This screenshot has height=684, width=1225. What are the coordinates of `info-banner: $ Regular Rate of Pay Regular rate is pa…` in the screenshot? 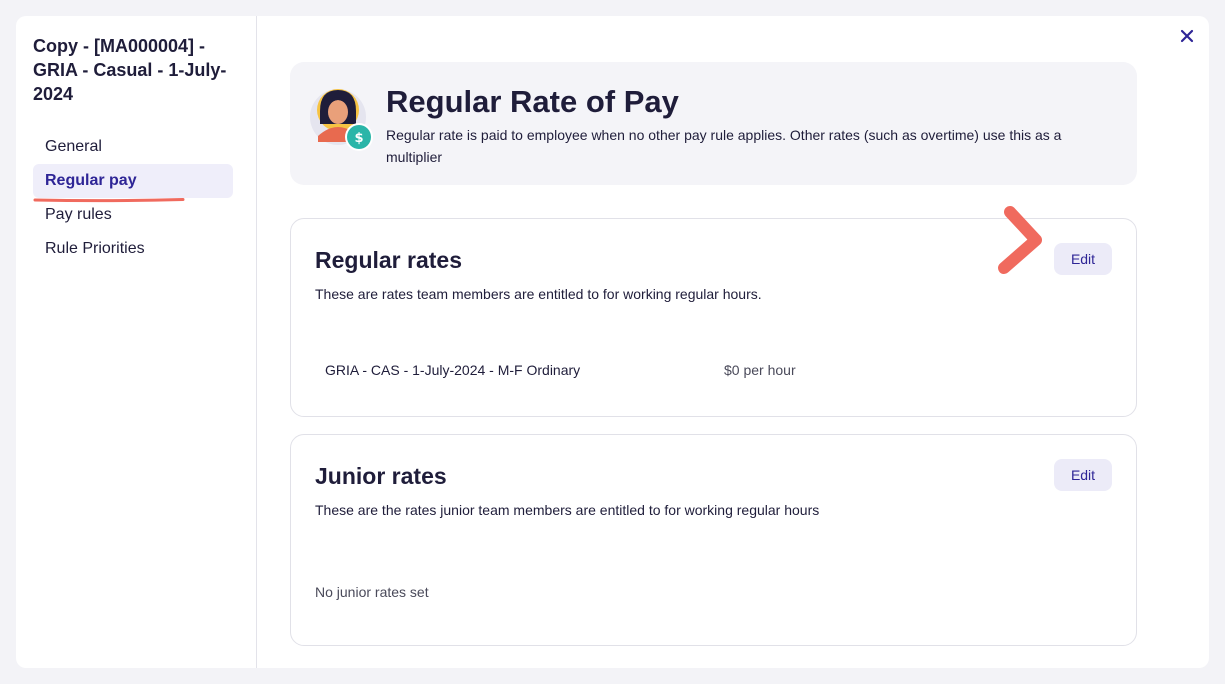 It's located at (713, 123).